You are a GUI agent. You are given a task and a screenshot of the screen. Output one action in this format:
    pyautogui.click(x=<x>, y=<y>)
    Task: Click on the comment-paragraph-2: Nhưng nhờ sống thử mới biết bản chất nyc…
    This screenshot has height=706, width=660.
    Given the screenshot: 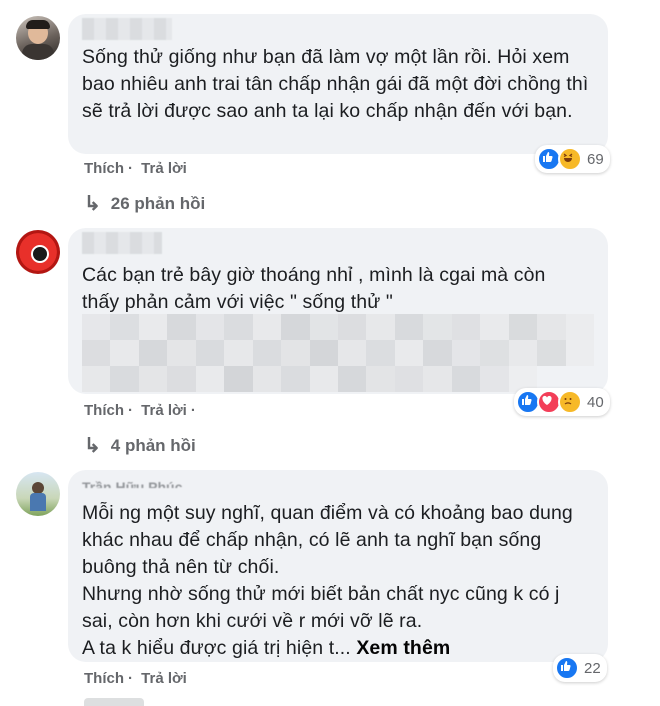 What is the action you would take?
    pyautogui.click(x=321, y=607)
    